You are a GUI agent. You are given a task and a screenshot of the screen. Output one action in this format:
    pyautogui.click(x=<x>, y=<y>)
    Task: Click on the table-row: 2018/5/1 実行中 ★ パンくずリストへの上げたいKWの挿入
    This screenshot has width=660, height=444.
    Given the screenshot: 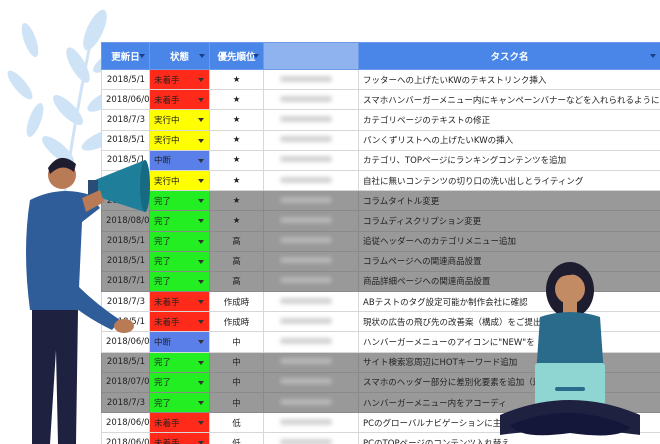 What is the action you would take?
    pyautogui.click(x=380, y=140)
    